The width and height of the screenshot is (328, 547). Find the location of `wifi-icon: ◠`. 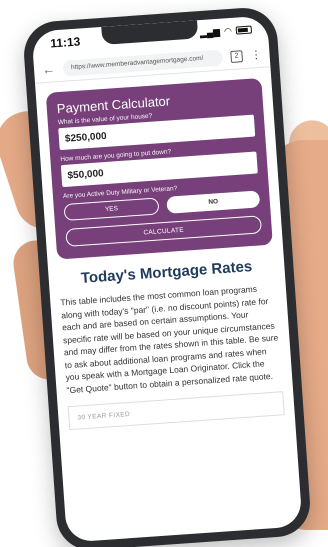

wifi-icon: ◠ is located at coordinates (228, 30).